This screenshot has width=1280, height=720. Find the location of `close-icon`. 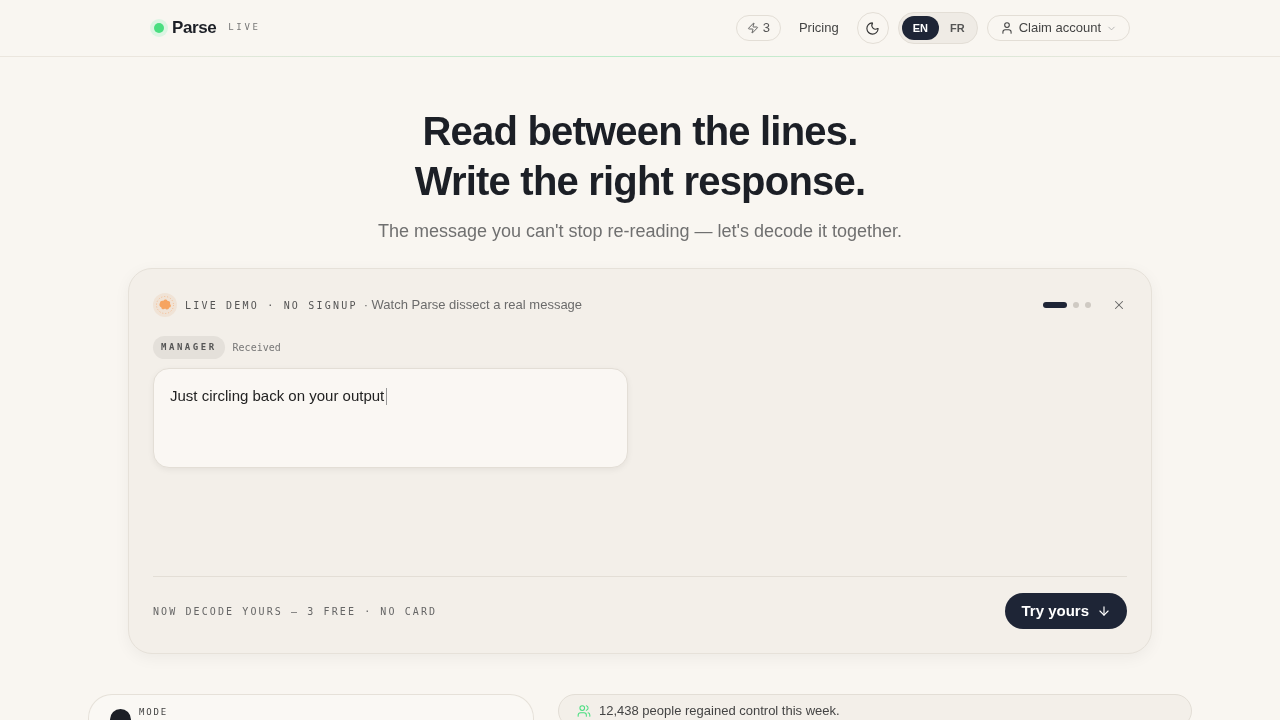

close-icon is located at coordinates (1119, 305).